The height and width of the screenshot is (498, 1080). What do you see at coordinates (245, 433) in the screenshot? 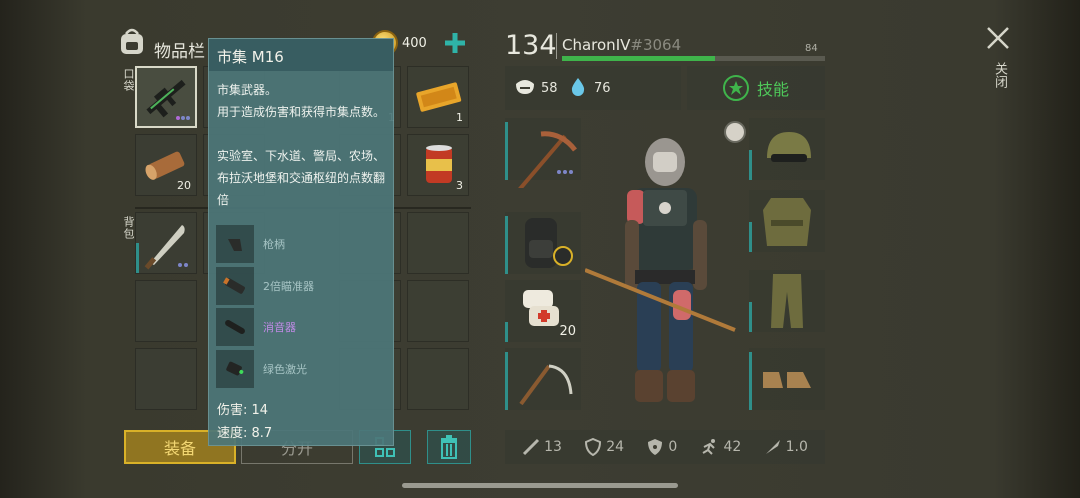
I see `tooltip-speed: 速度: 8.7` at bounding box center [245, 433].